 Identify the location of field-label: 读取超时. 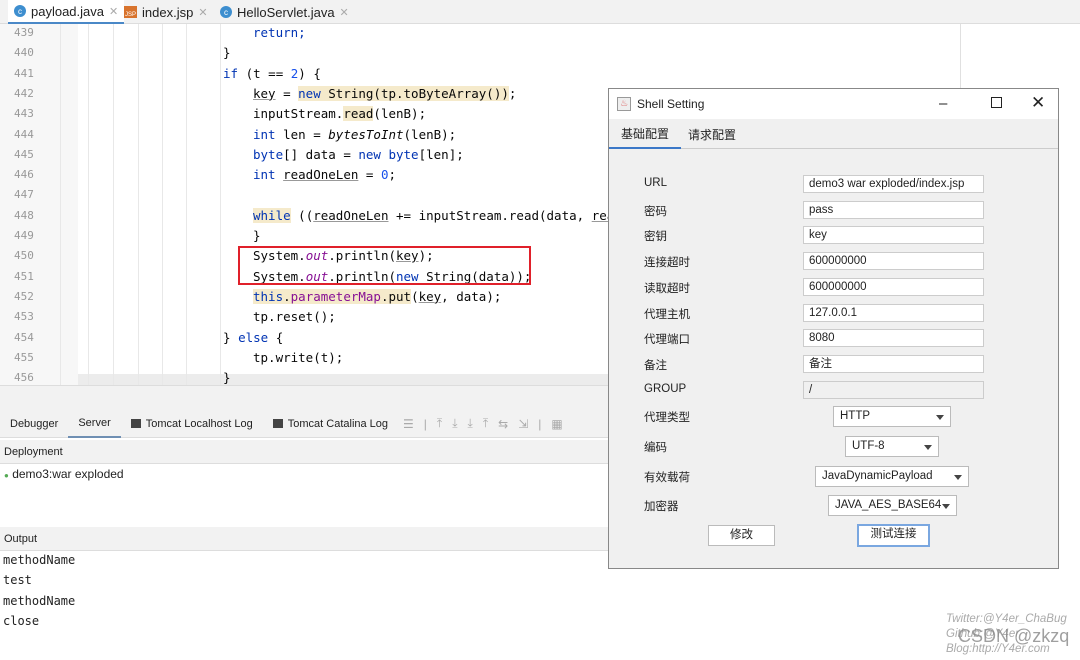
(667, 288).